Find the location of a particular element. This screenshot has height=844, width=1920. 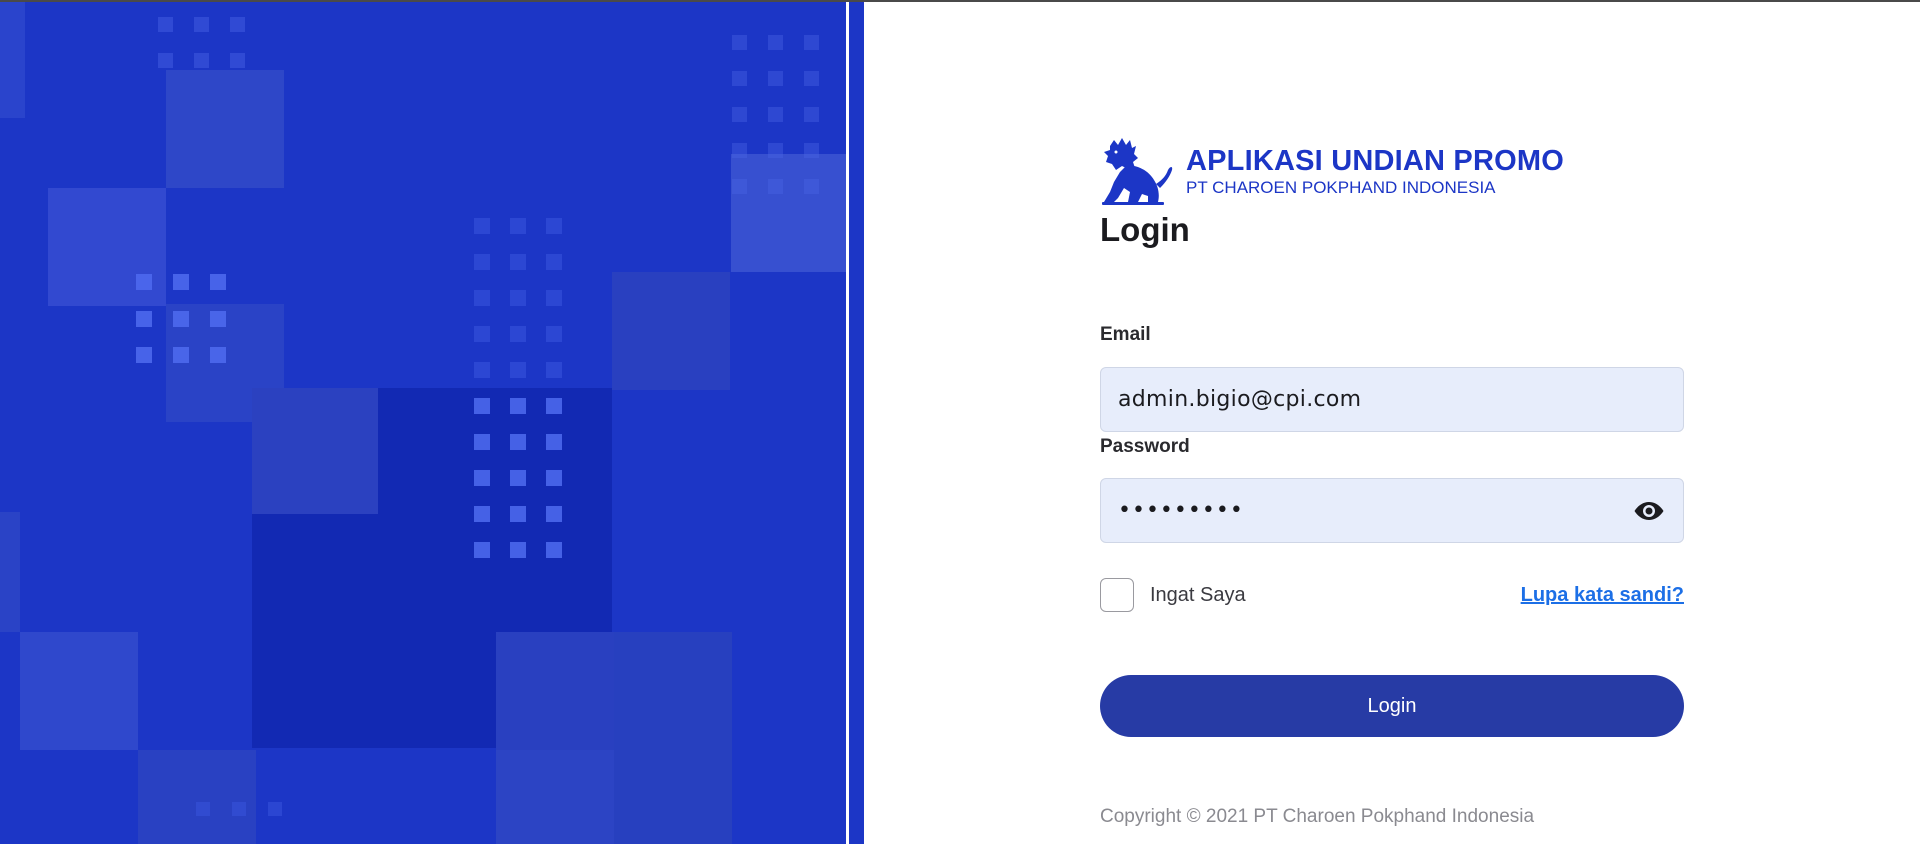

remember-me-label: Ingat Saya is located at coordinates (1198, 595).